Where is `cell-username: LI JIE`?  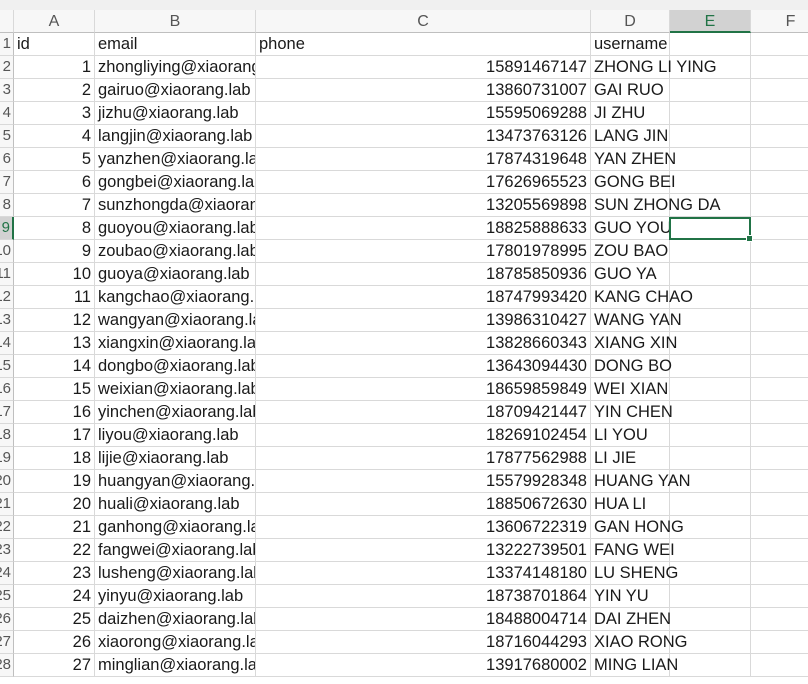
cell-username: LI JIE is located at coordinates (630, 458).